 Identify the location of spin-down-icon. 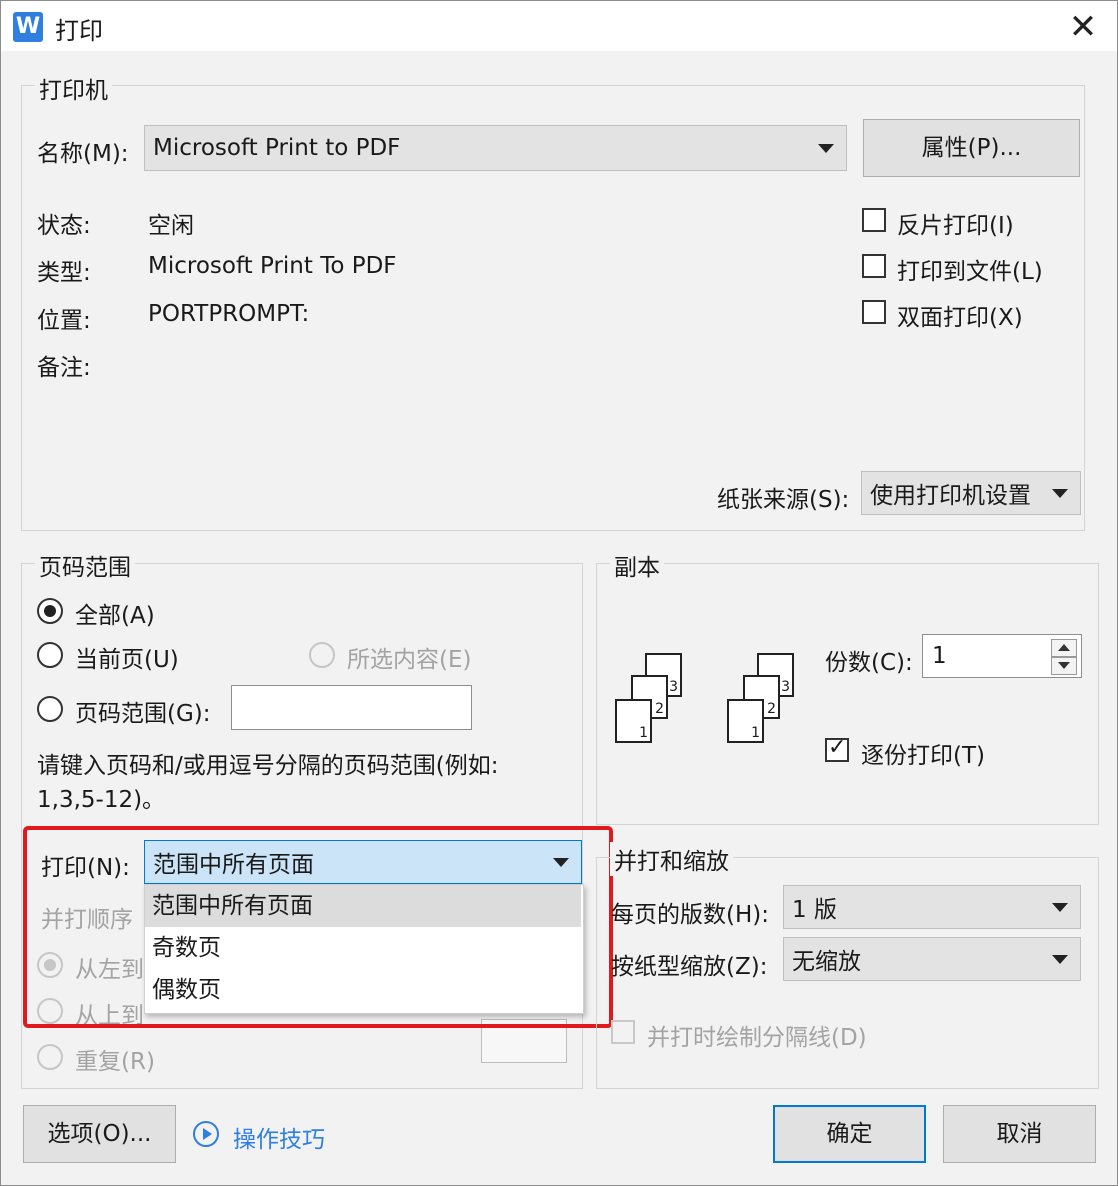
(1064, 666).